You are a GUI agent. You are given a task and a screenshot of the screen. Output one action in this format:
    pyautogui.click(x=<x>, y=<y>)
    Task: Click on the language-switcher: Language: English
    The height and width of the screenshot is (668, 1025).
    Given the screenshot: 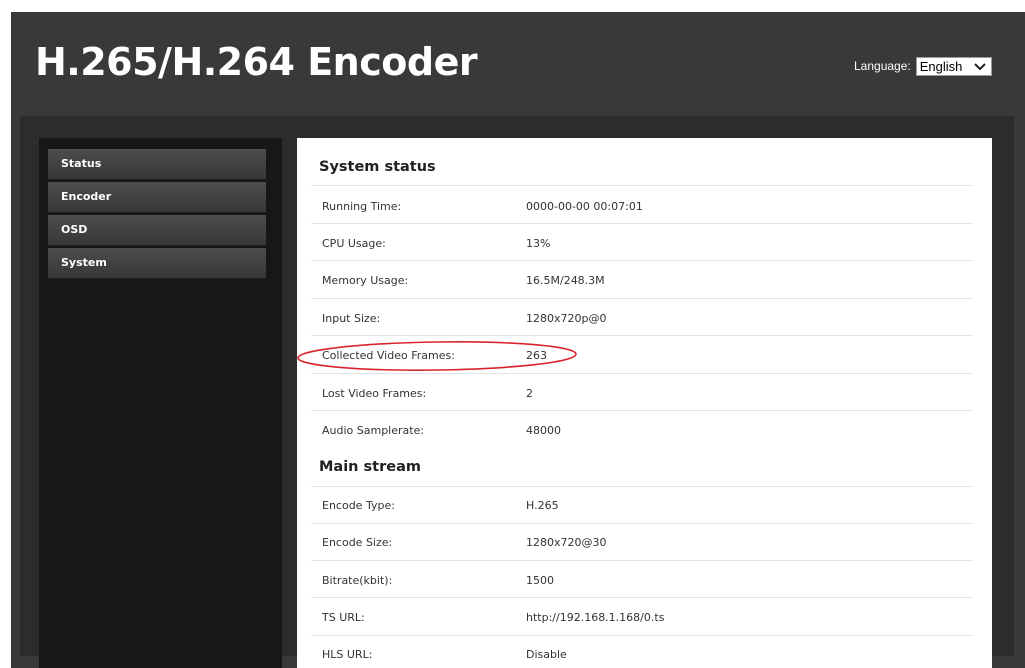 What is the action you would take?
    pyautogui.click(x=923, y=66)
    